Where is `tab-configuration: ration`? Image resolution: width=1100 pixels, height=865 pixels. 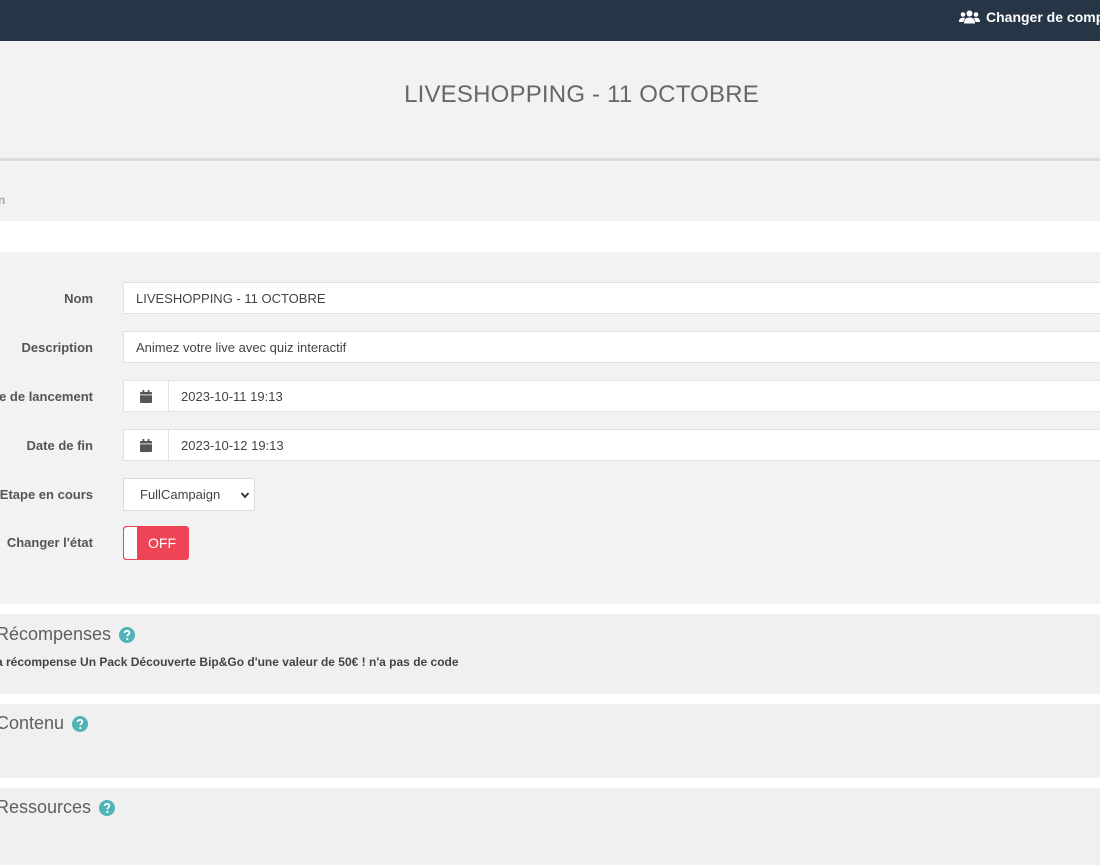
tab-configuration: ration is located at coordinates (2, 200).